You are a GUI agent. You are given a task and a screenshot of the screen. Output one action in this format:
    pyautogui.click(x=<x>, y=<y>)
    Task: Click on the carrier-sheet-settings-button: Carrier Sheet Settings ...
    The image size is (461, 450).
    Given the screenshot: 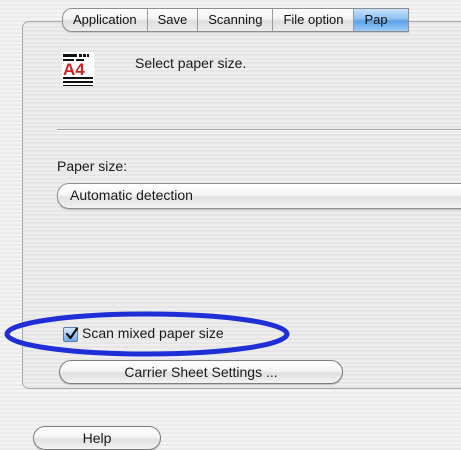 What is the action you would take?
    pyautogui.click(x=201, y=372)
    